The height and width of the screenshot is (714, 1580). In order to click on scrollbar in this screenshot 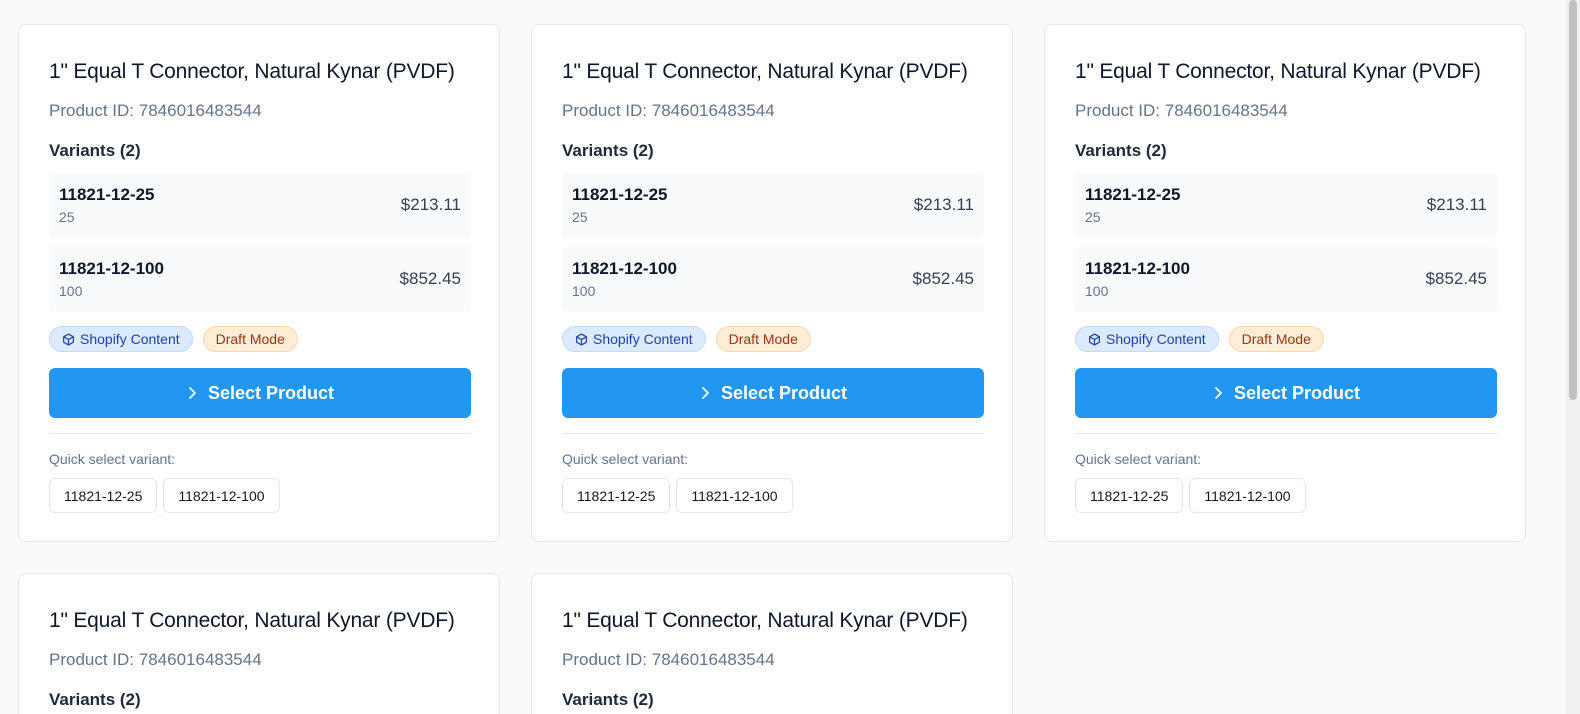, I will do `click(1573, 357)`.